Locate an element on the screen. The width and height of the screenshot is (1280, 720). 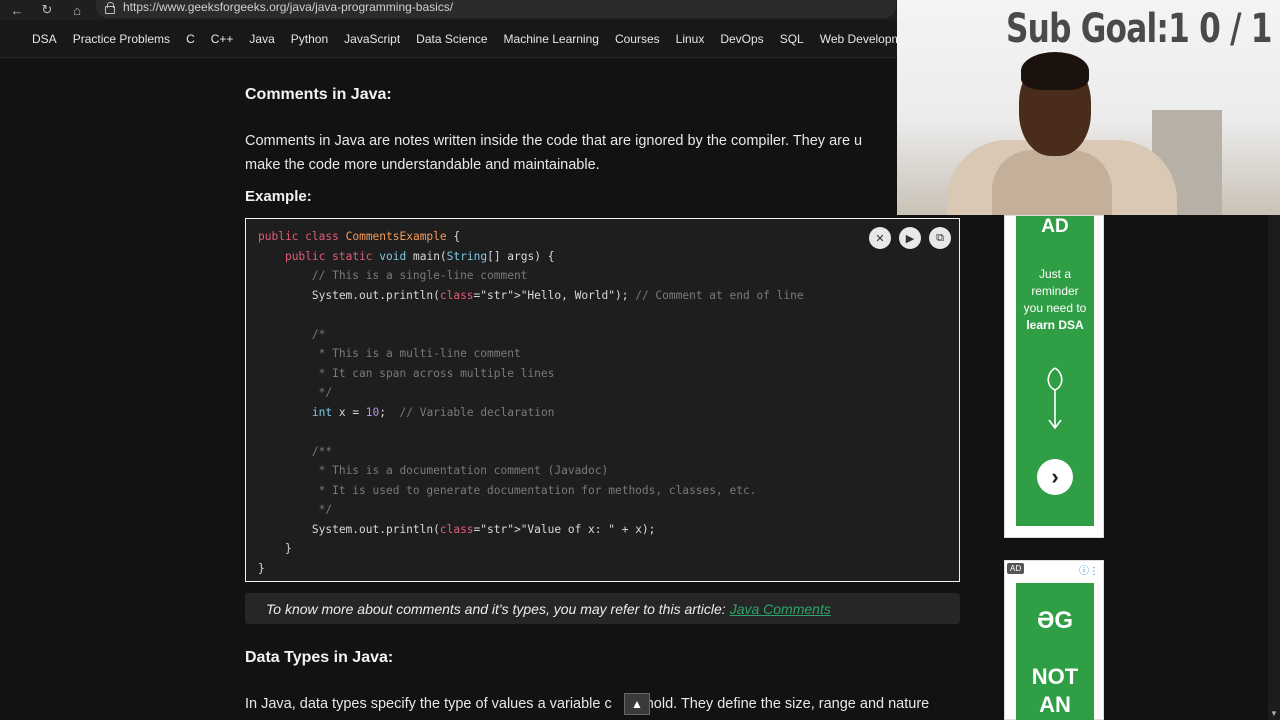
nav-item-python: Python is located at coordinates (309, 39).